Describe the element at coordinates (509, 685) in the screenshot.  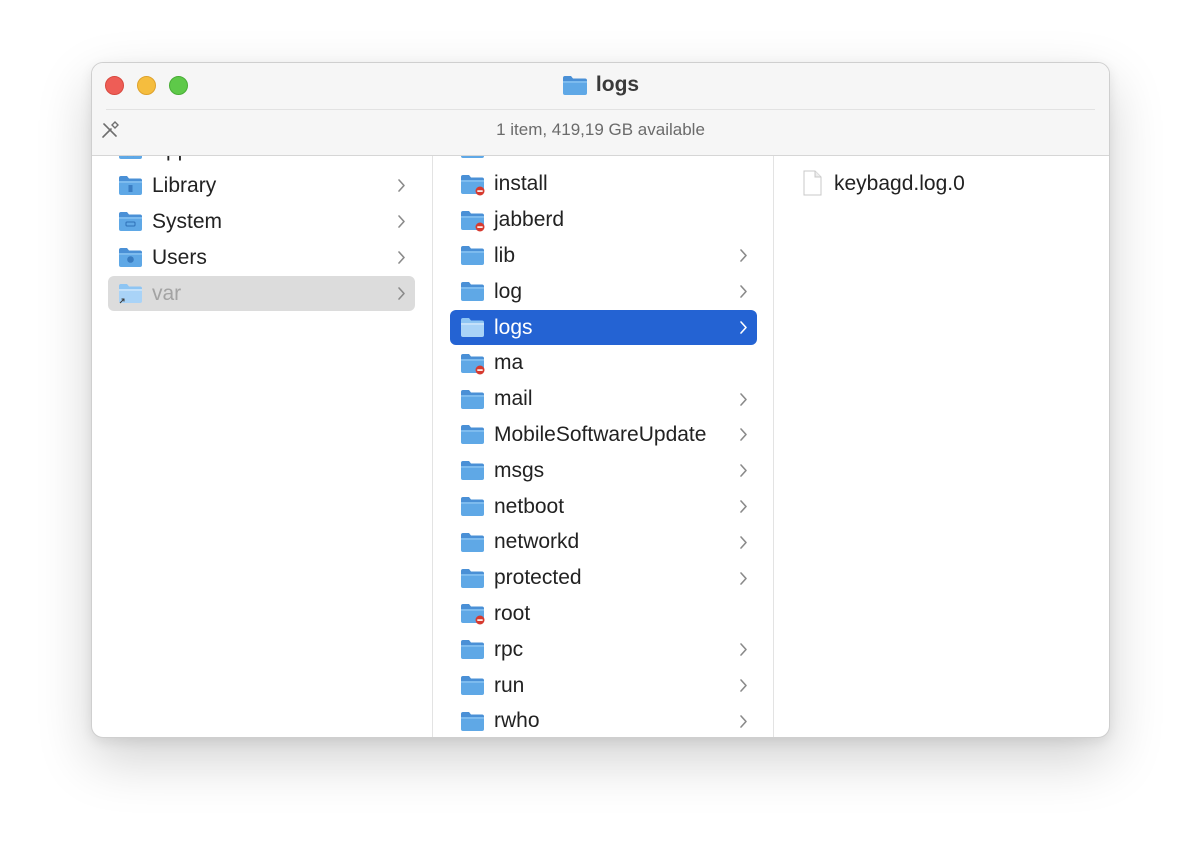
I see `folder-row-label: run` at that location.